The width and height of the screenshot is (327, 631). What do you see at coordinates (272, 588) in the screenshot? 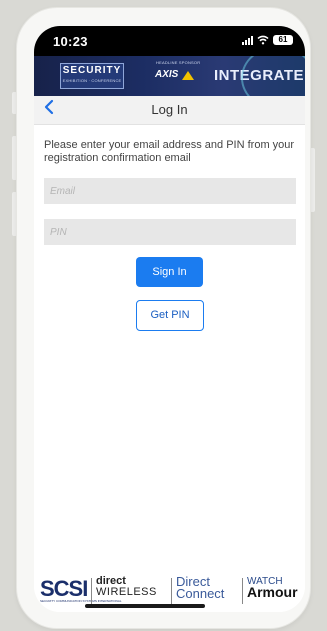
I see `watch-armour-logo: WATCH Armour` at bounding box center [272, 588].